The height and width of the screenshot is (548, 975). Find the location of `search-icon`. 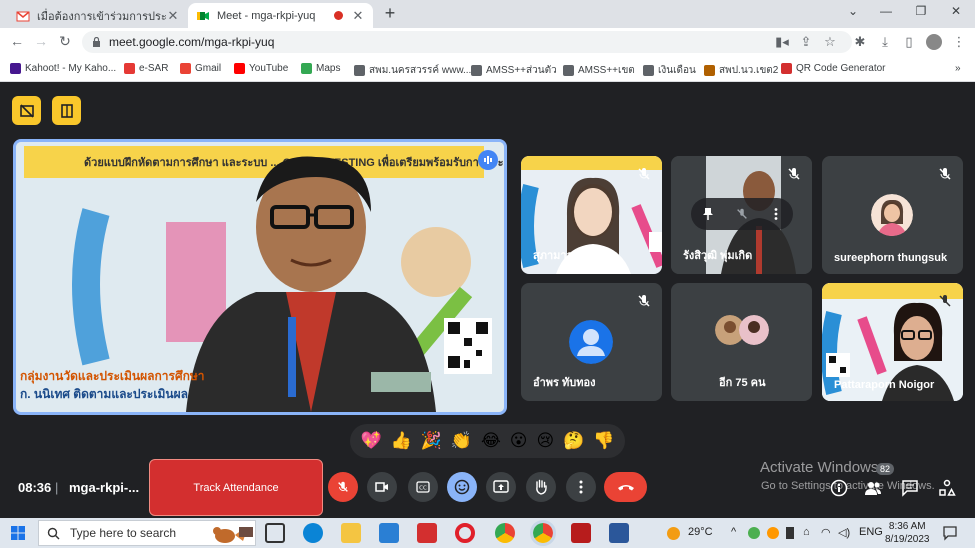

search-icon is located at coordinates (53, 533).